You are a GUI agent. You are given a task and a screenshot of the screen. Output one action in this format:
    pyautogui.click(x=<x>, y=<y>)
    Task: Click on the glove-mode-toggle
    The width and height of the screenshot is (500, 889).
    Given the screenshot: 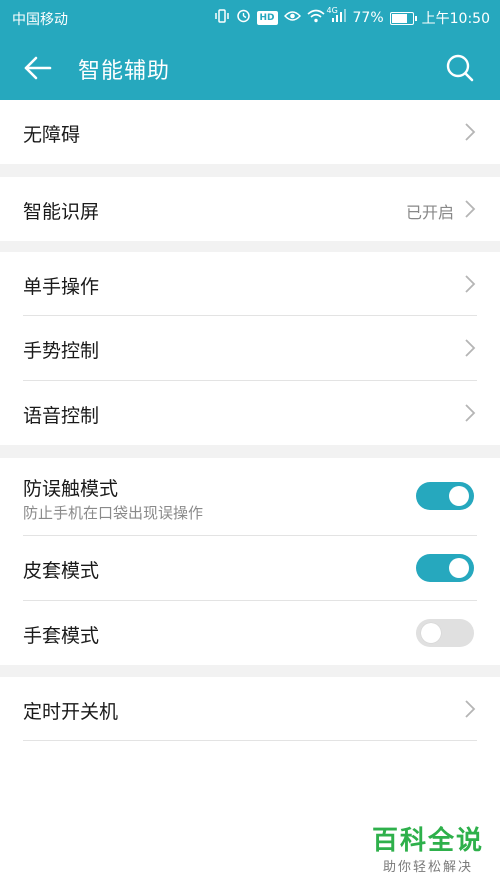 What is the action you would take?
    pyautogui.click(x=445, y=633)
    